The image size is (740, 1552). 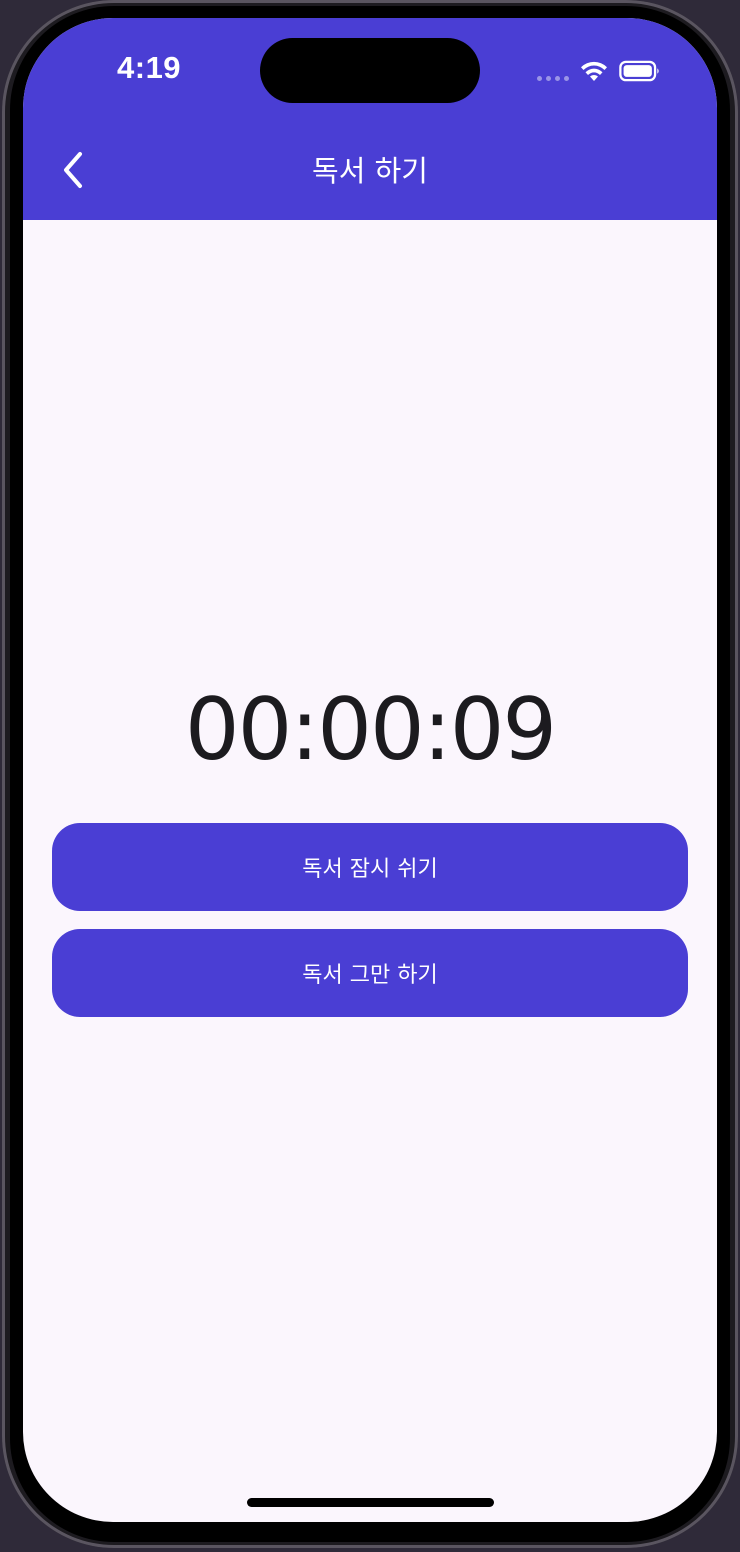 I want to click on app-bar: 4:19 독서 하기, so click(x=370, y=119).